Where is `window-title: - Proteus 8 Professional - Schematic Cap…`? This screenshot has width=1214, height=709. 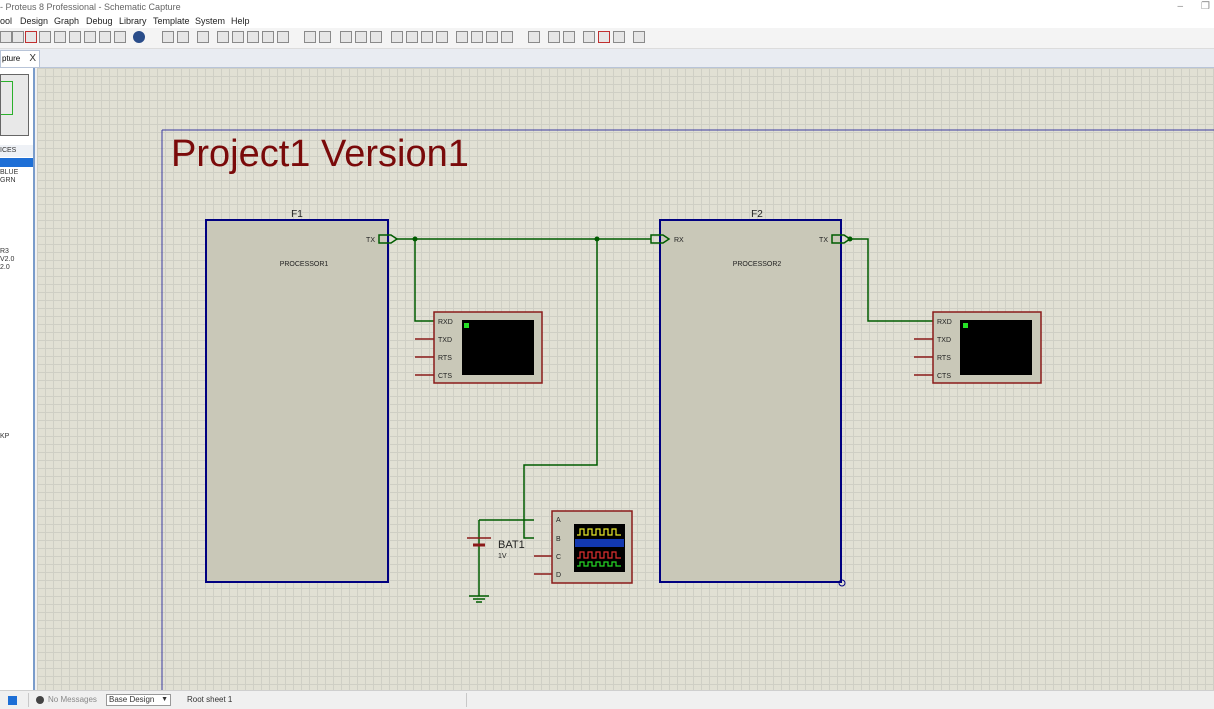 window-title: - Proteus 8 Professional - Schematic Cap… is located at coordinates (90, 7).